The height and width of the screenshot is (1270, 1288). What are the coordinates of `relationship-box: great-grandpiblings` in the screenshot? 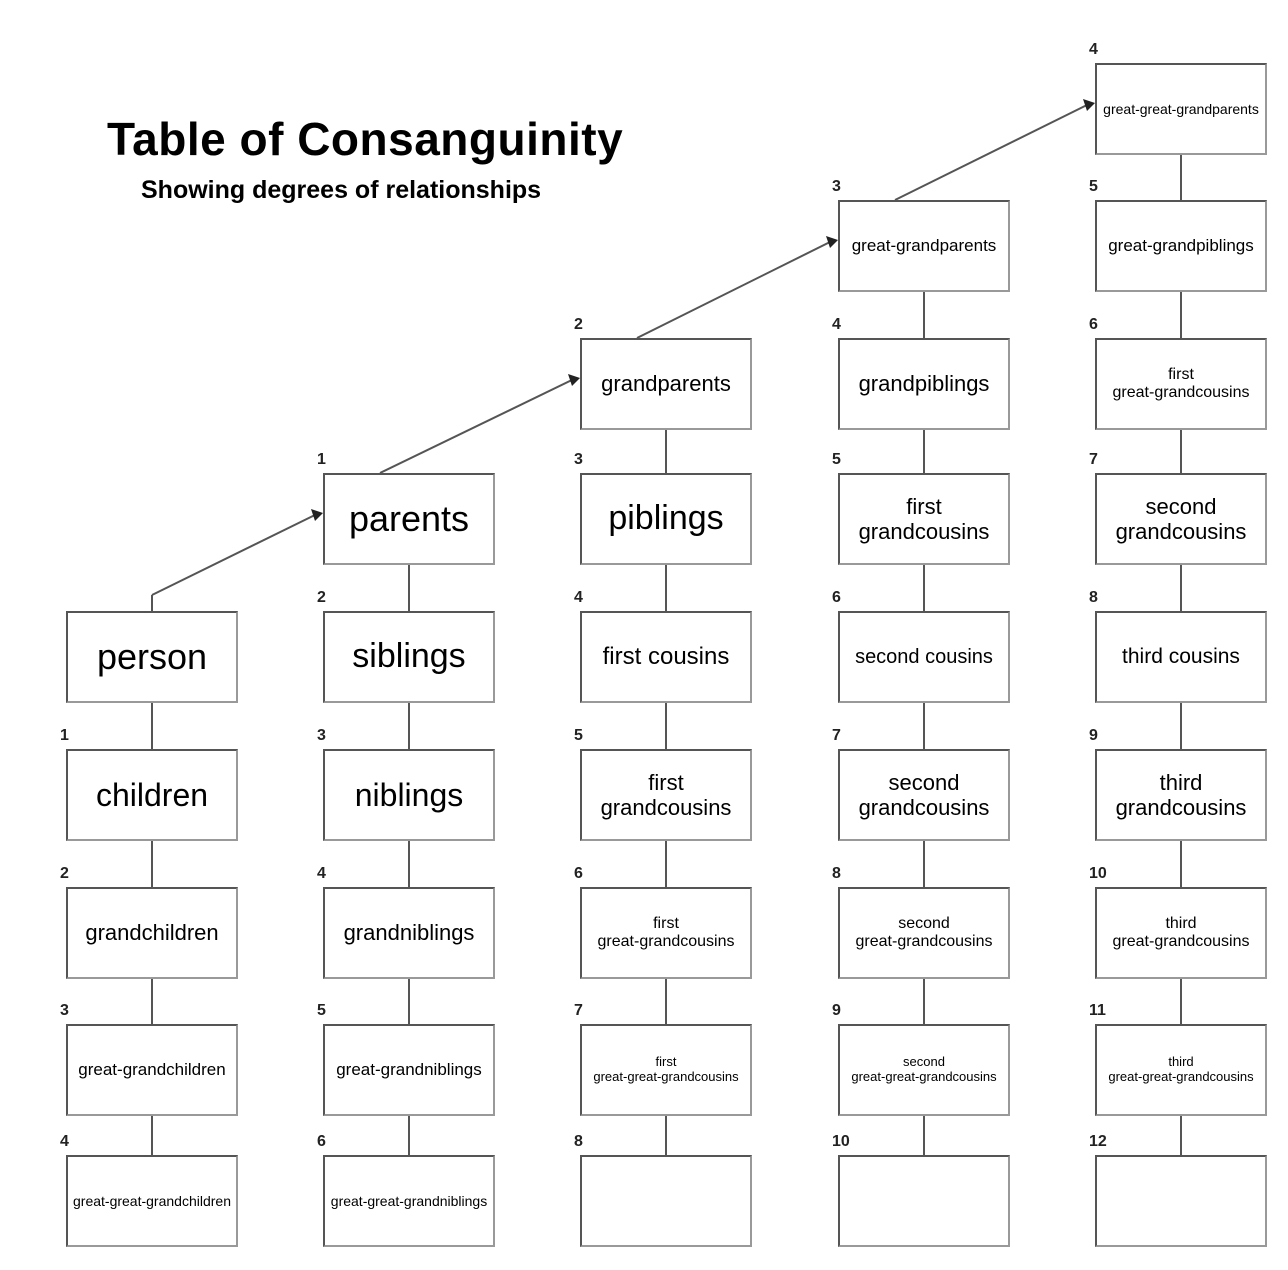 It's located at (1181, 246).